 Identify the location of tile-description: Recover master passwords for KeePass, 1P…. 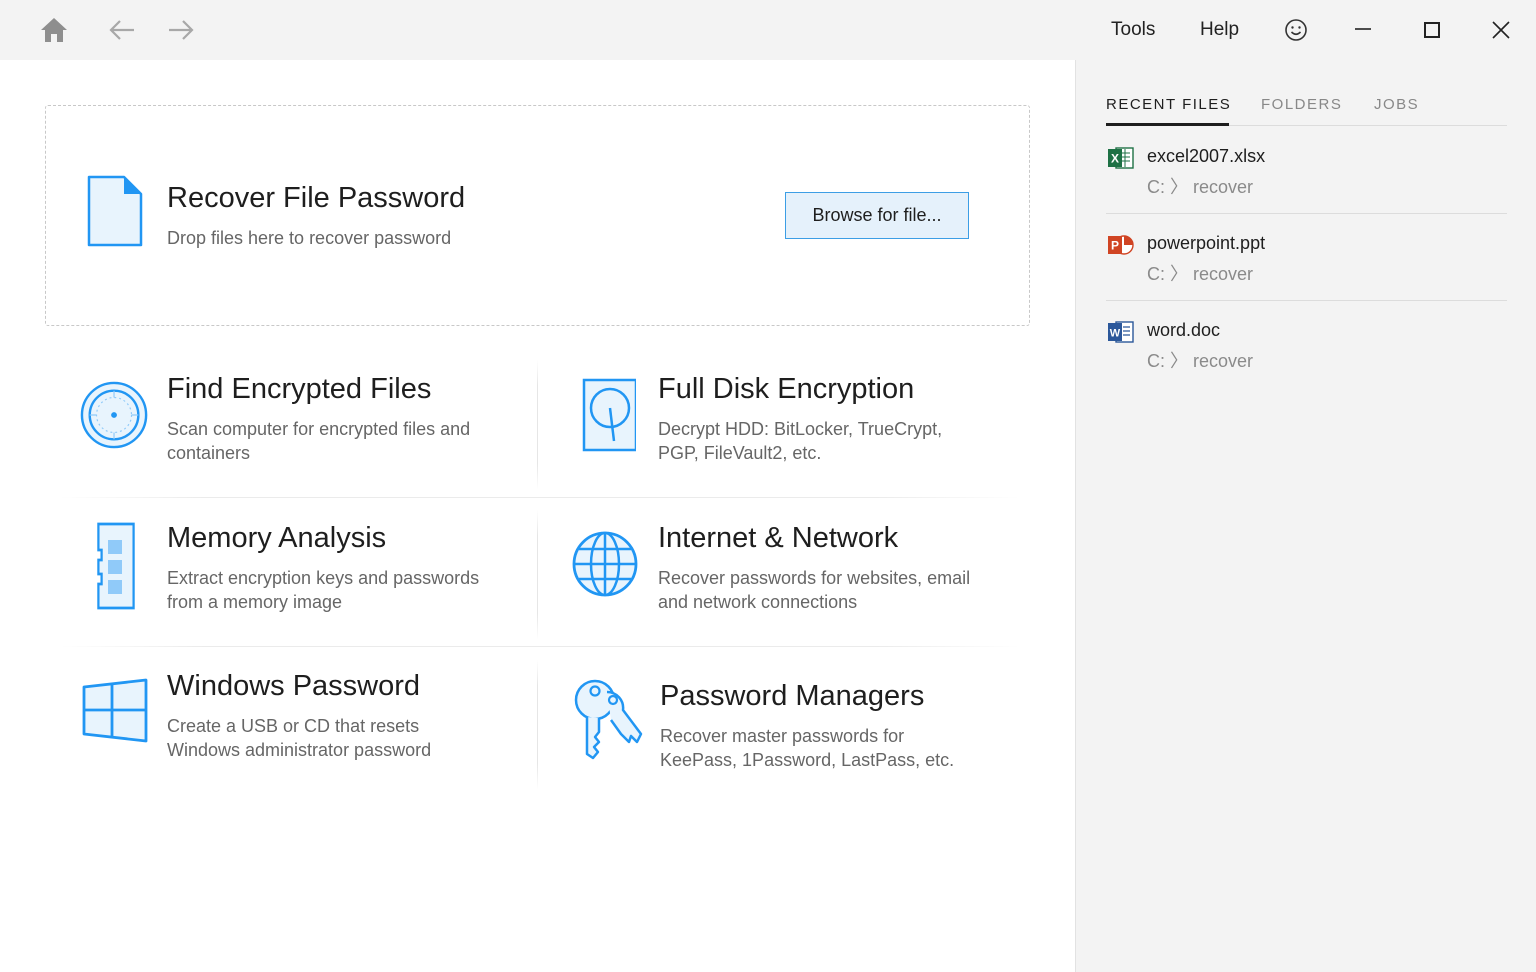
(807, 748).